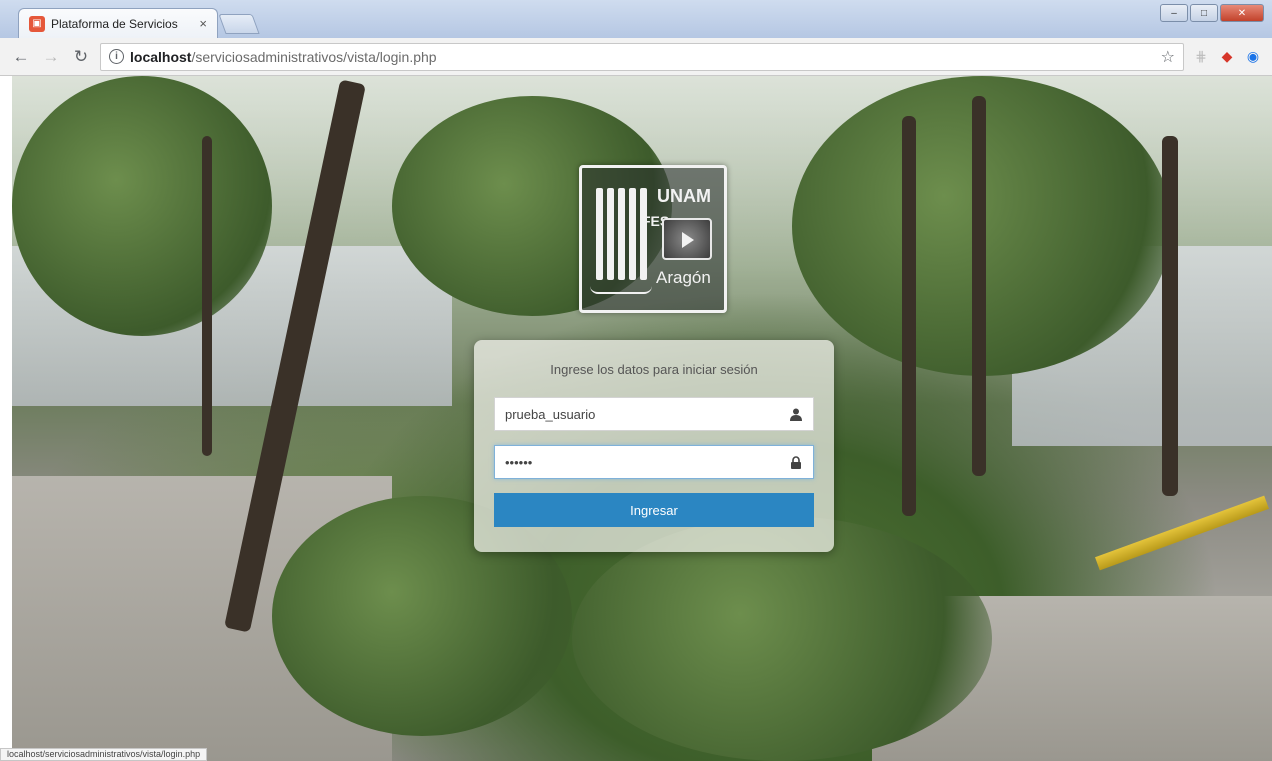 The height and width of the screenshot is (761, 1272). Describe the element at coordinates (656, 221) in the screenshot. I see `logo-fes-text: FES` at that location.